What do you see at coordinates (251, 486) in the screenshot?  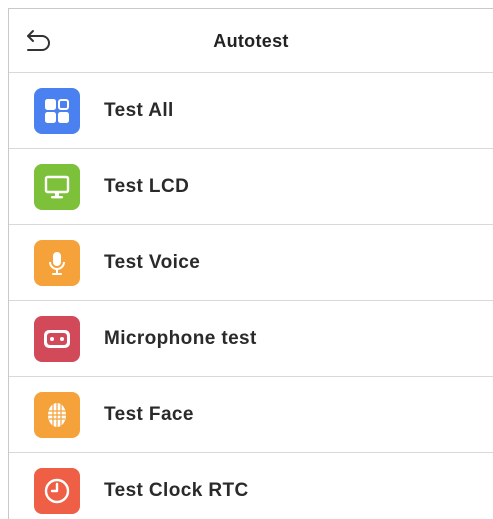 I see `list-item-test-clock-rtc: Test Clock RTC` at bounding box center [251, 486].